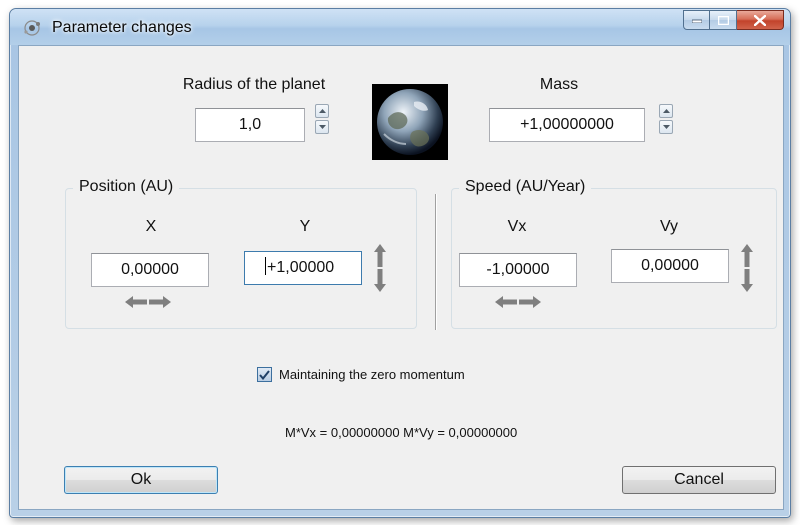 The height and width of the screenshot is (525, 800). I want to click on x-label: X, so click(151, 226).